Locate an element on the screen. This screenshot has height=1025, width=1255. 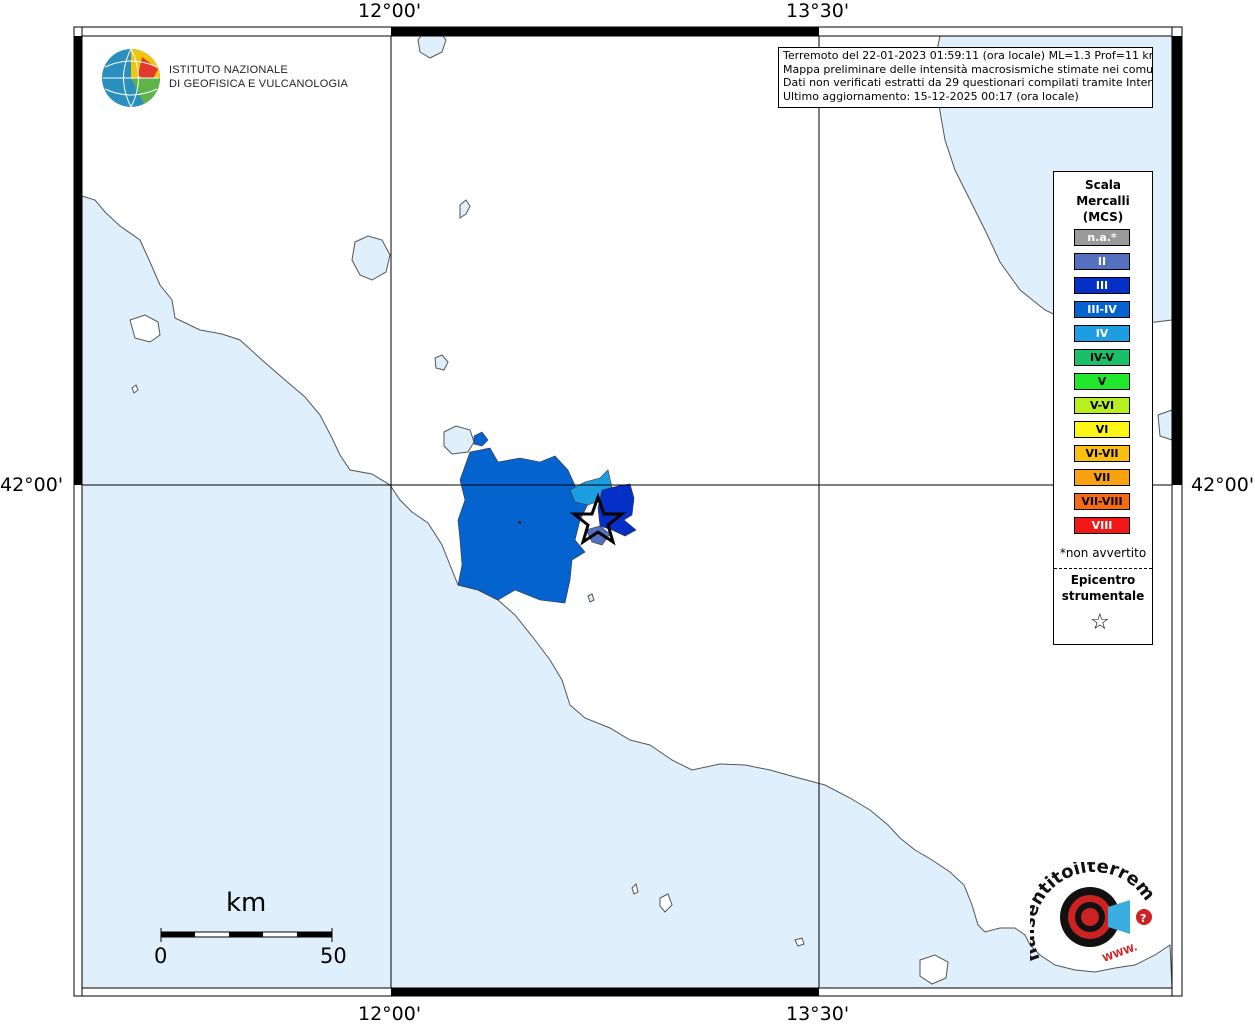
lat-label-west: 42°00' is located at coordinates (32, 485).